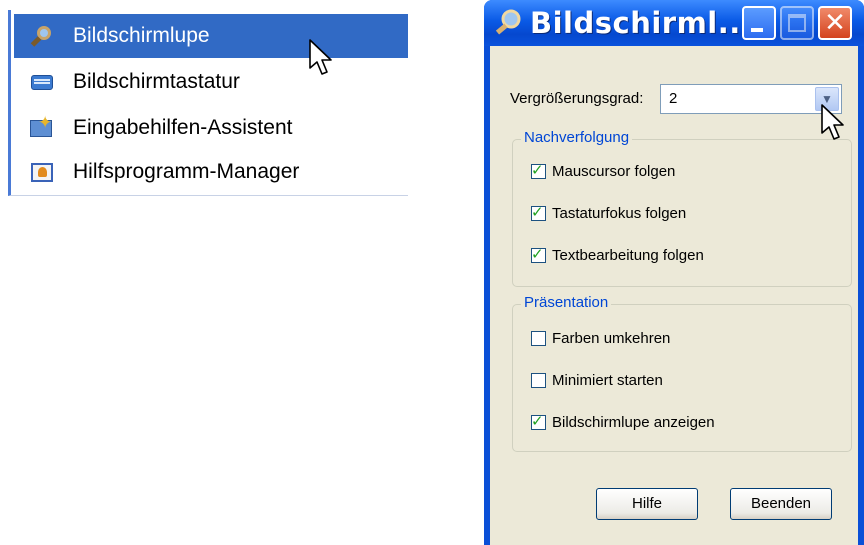  Describe the element at coordinates (757, 30) in the screenshot. I see `minimize-icon` at that location.